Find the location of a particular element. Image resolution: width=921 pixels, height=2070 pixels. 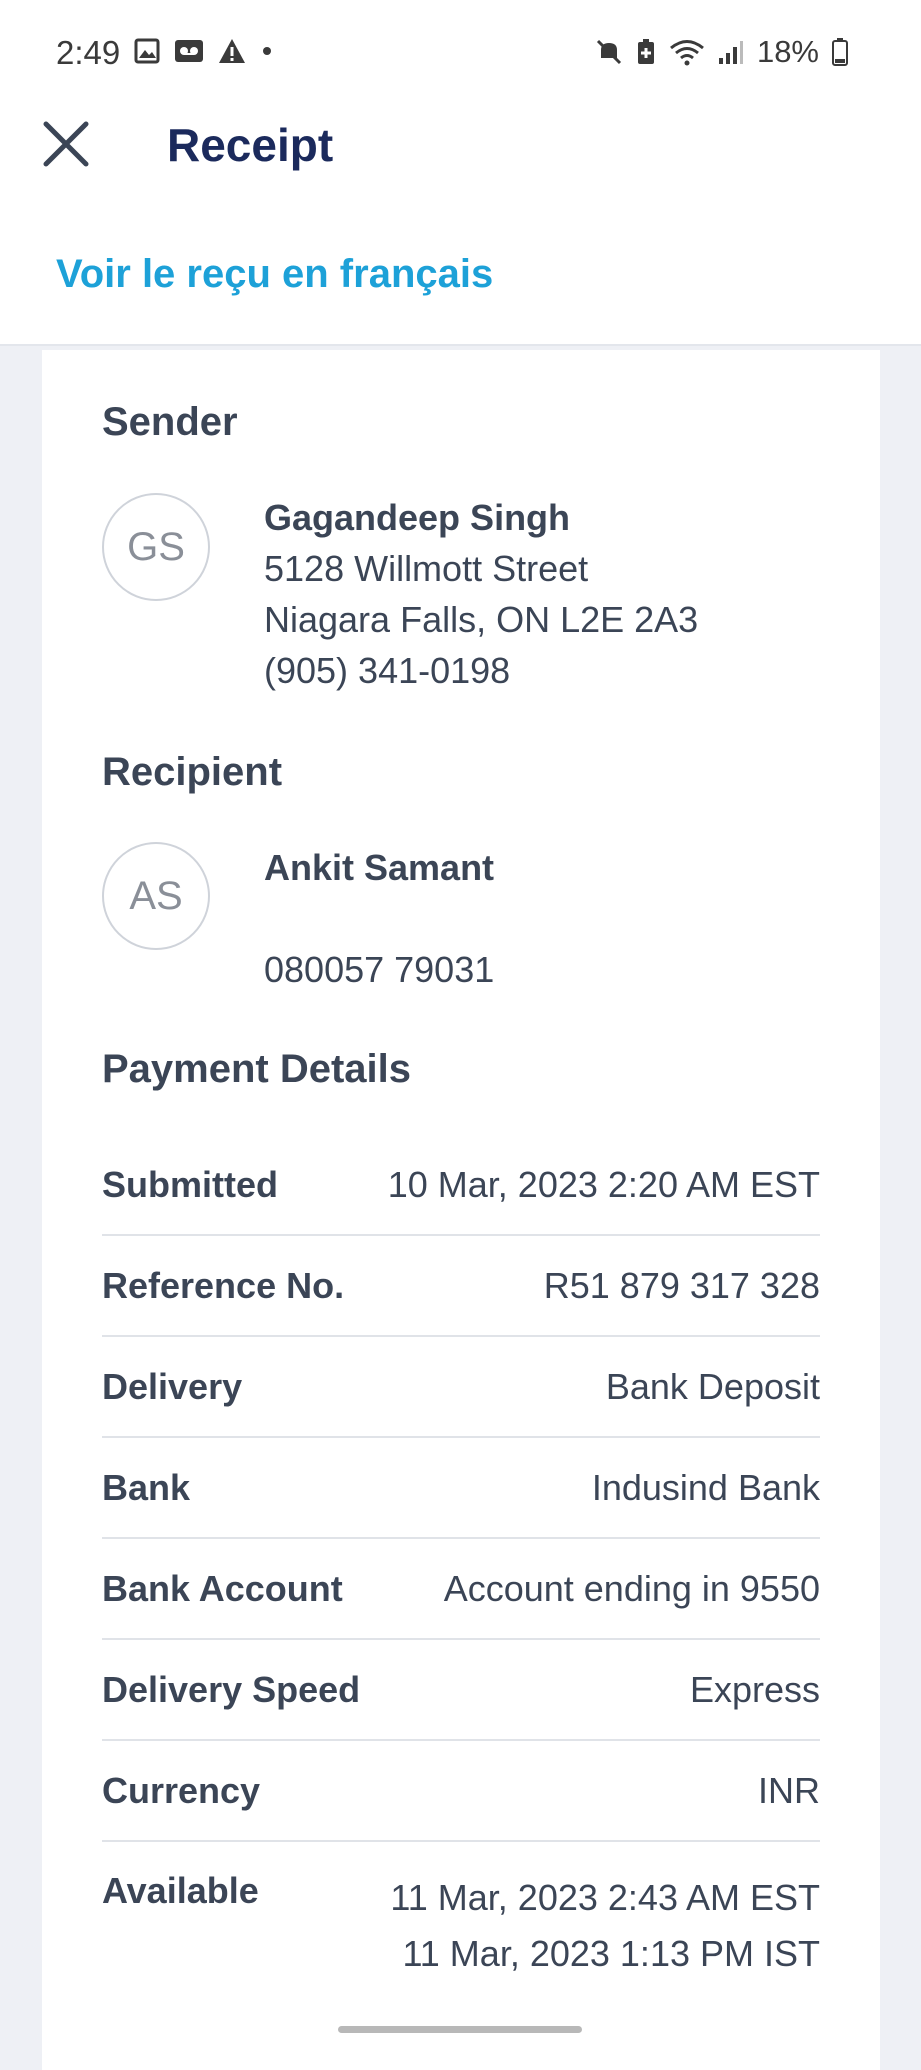

row-label: Bank Account is located at coordinates (222, 1588).